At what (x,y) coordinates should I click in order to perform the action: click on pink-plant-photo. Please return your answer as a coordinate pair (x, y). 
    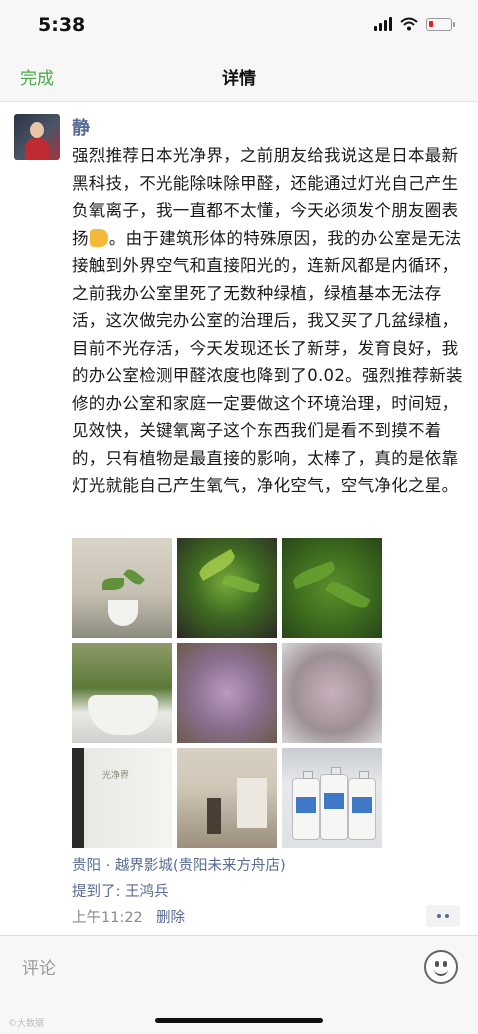
    Looking at the image, I should click on (332, 693).